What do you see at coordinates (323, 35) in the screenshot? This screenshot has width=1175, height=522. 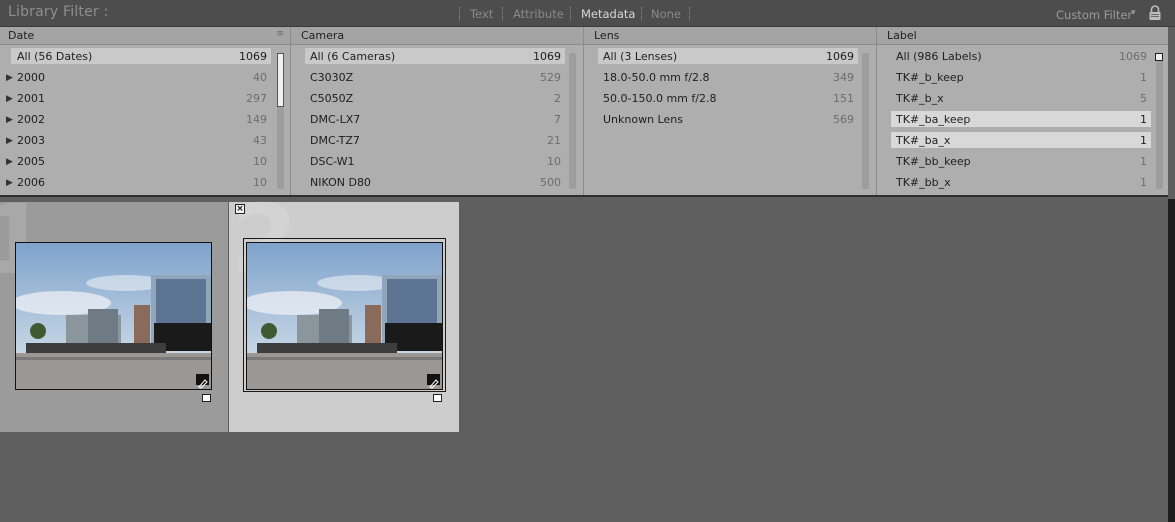 I see `column-title: Camera` at bounding box center [323, 35].